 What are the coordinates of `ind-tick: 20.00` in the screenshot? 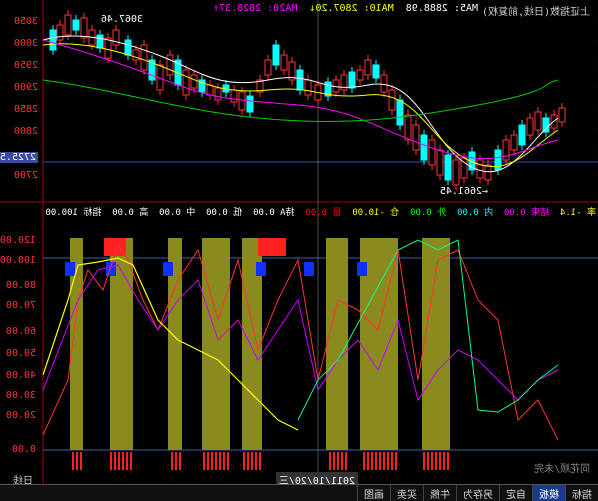 It's located at (20, 415).